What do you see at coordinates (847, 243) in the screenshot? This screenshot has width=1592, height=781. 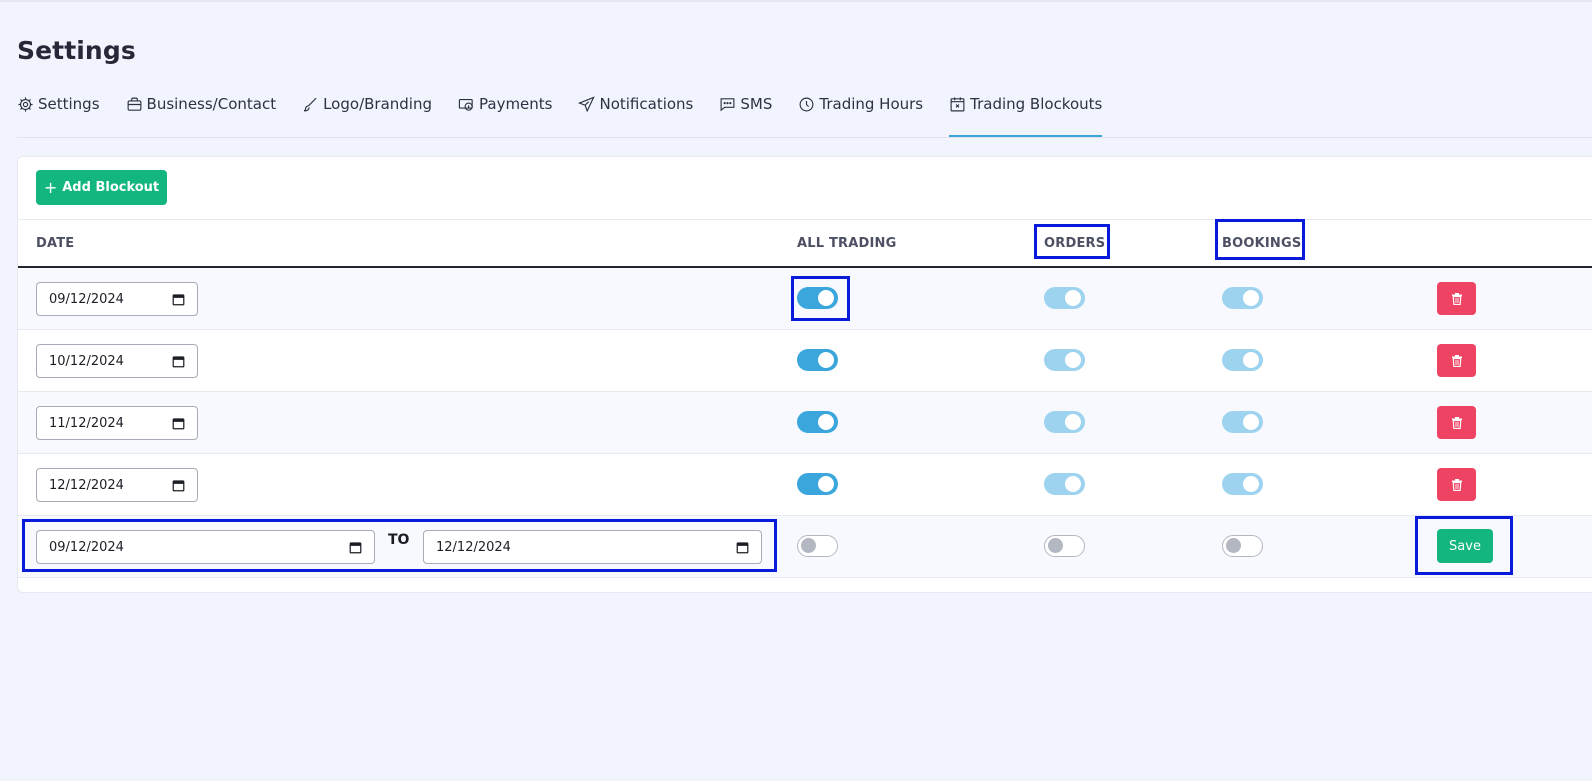 I see `column-header-all-trading: ALL TRADING` at bounding box center [847, 243].